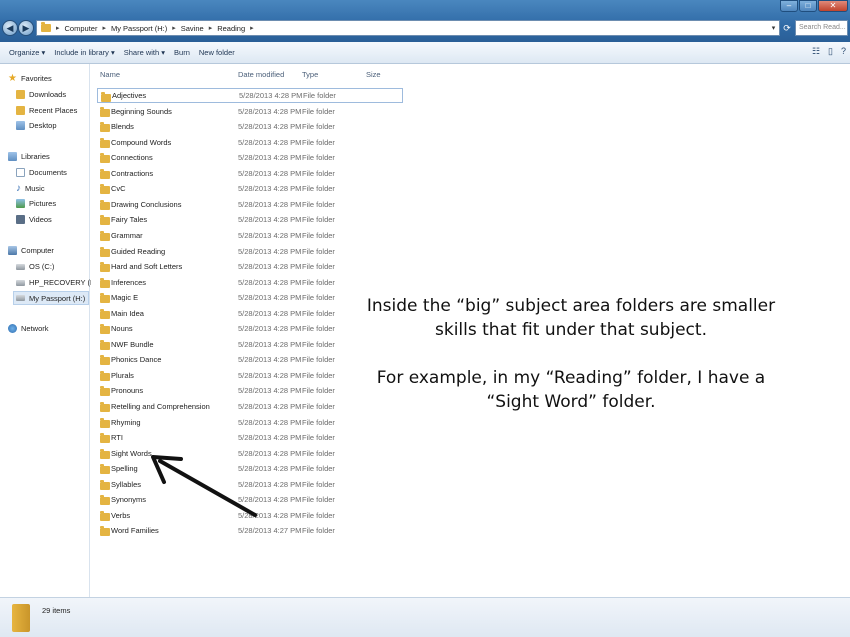 This screenshot has width=850, height=637. I want to click on arrow-shaft, so click(207, 488).